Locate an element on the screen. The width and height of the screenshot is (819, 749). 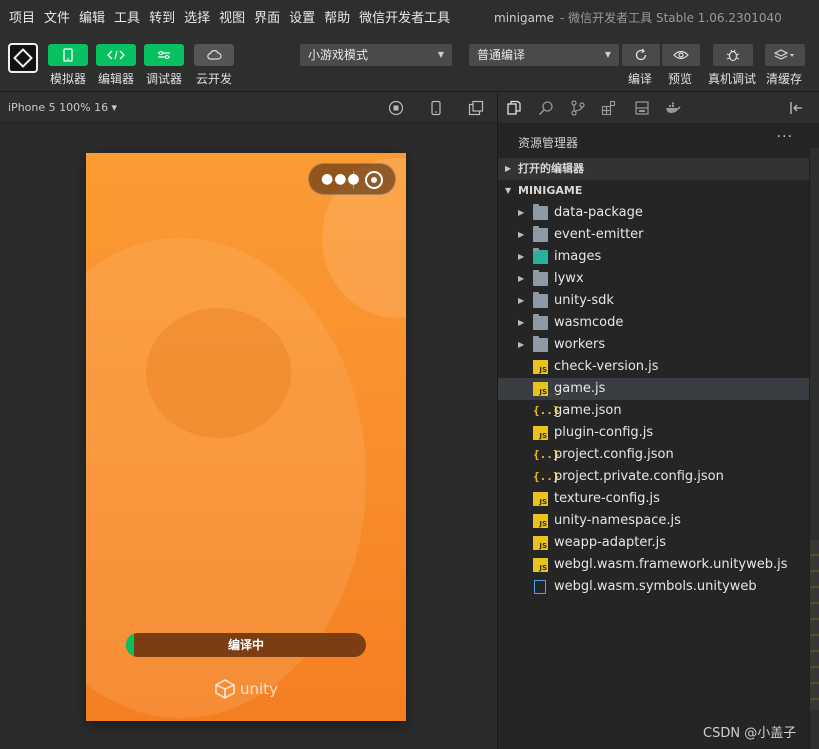
file-name: project.private.config.json is located at coordinates (639, 476).